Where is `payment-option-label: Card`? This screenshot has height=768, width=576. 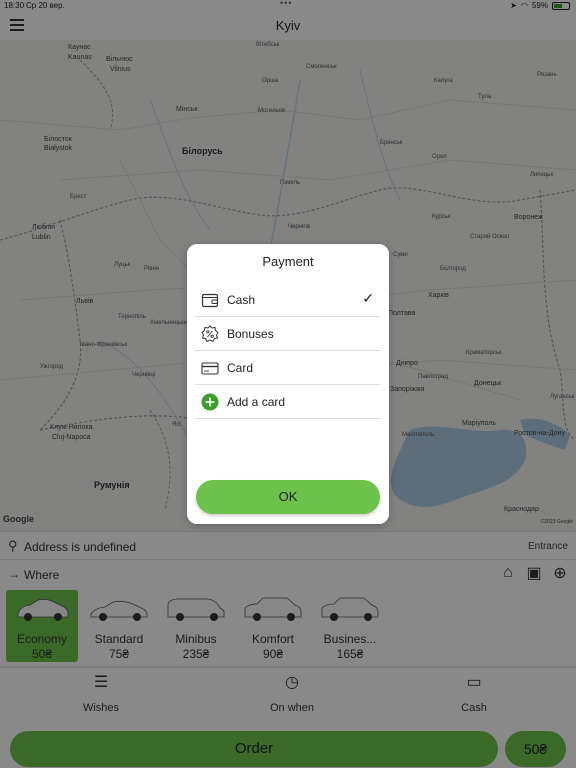
payment-option-label: Card is located at coordinates (240, 368).